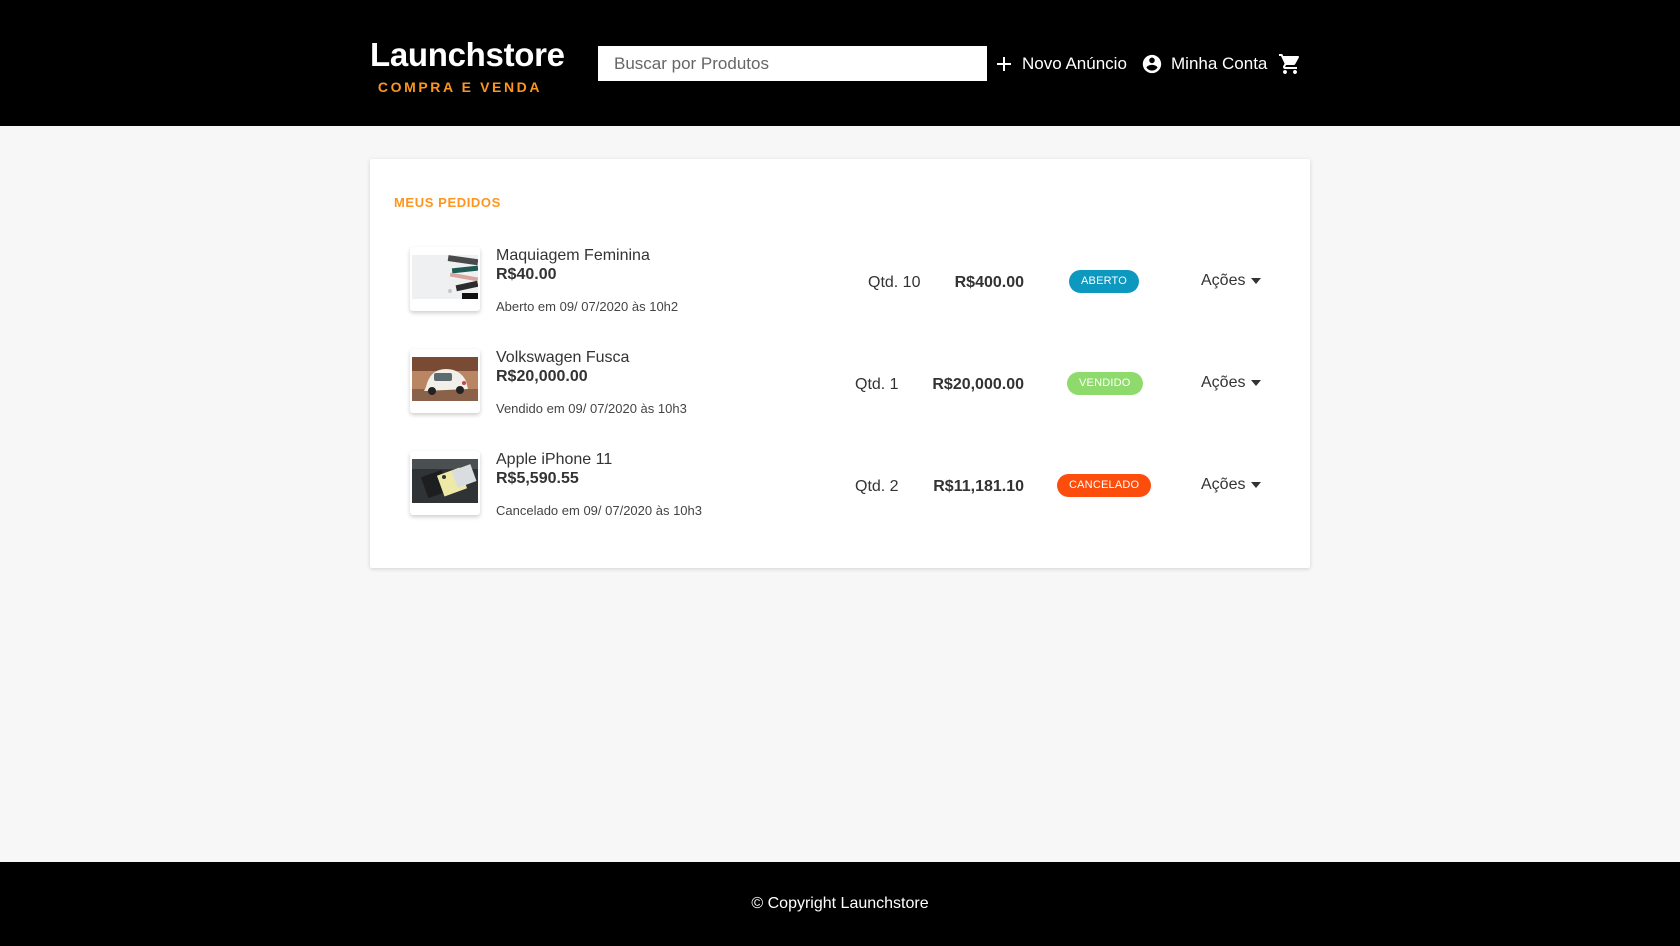 This screenshot has height=946, width=1680. I want to click on page-footer: © Copyright Launchstore, so click(840, 904).